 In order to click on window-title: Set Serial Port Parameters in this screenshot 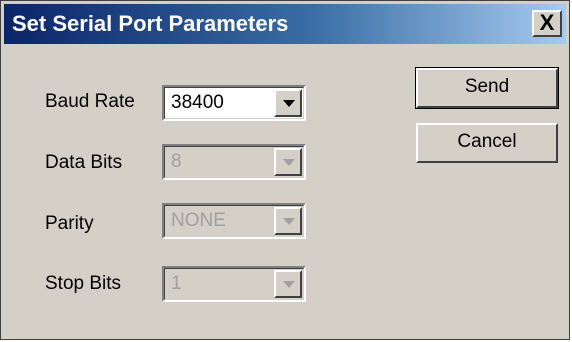, I will do `click(150, 23)`.